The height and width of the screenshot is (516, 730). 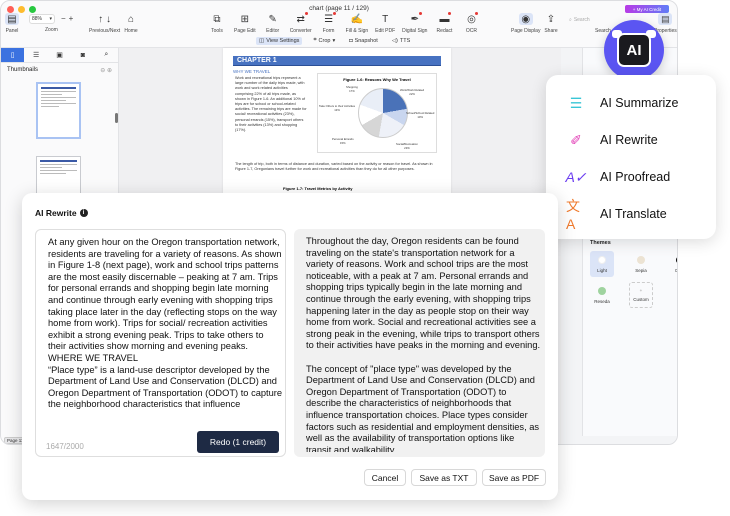 I want to click on tab-bookmarks: ▣, so click(x=59, y=55).